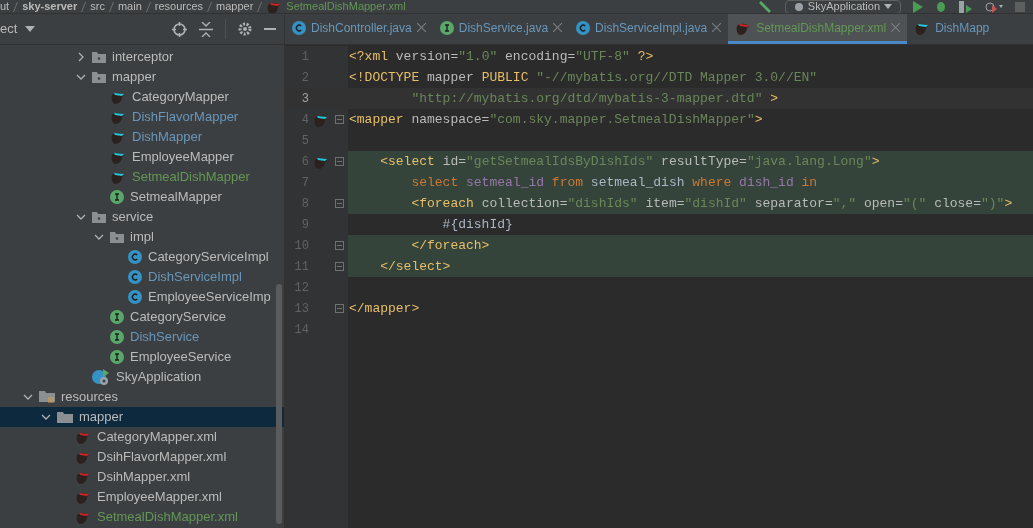  Describe the element at coordinates (842, 6) in the screenshot. I see `run-configuration-dropdown: SkyApplication` at that location.